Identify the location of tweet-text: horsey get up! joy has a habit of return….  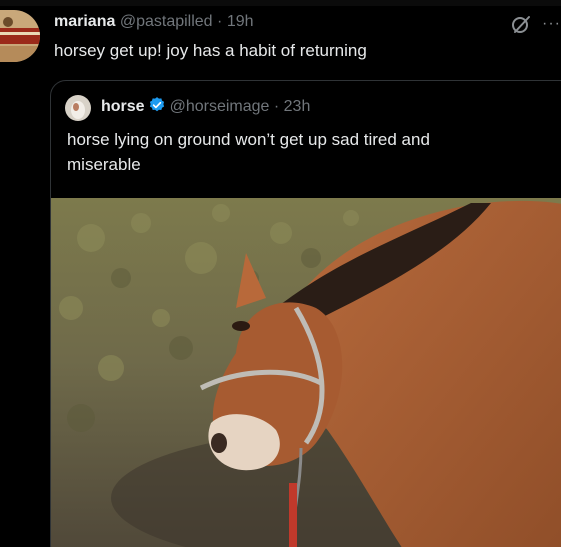
(210, 50).